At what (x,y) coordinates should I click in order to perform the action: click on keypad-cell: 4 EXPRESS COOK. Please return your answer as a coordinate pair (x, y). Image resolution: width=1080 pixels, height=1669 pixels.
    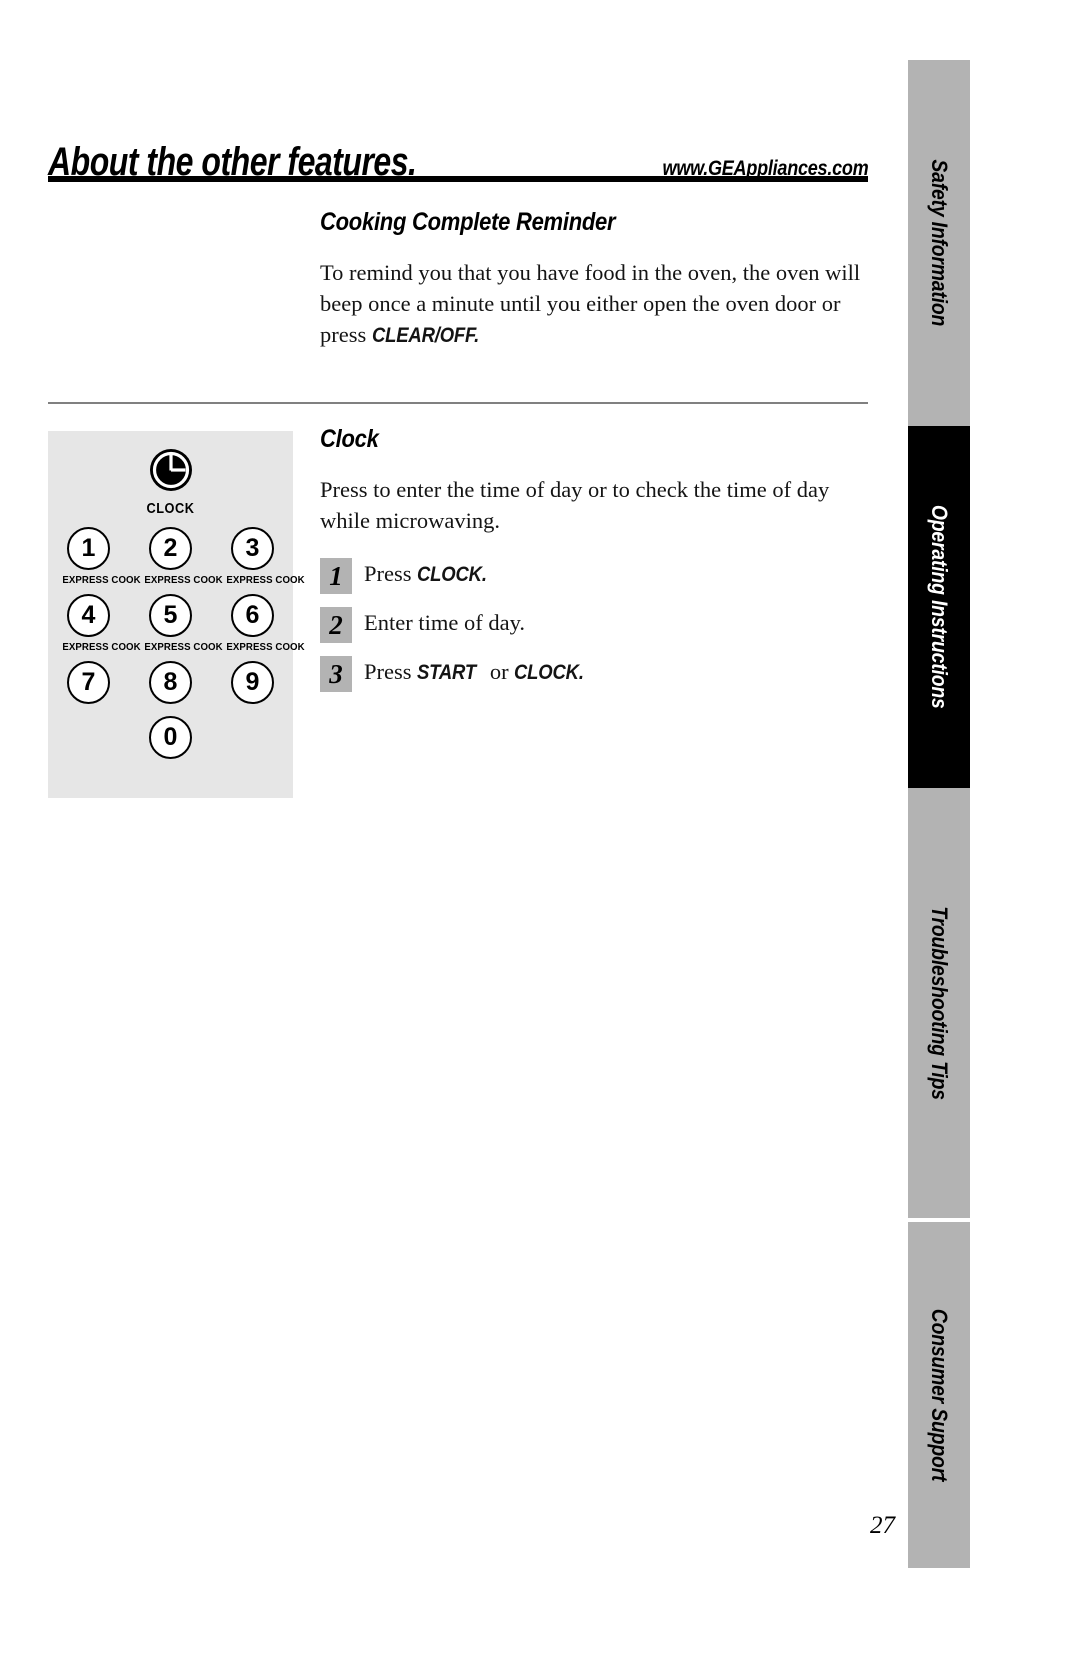
    Looking at the image, I should click on (100, 624).